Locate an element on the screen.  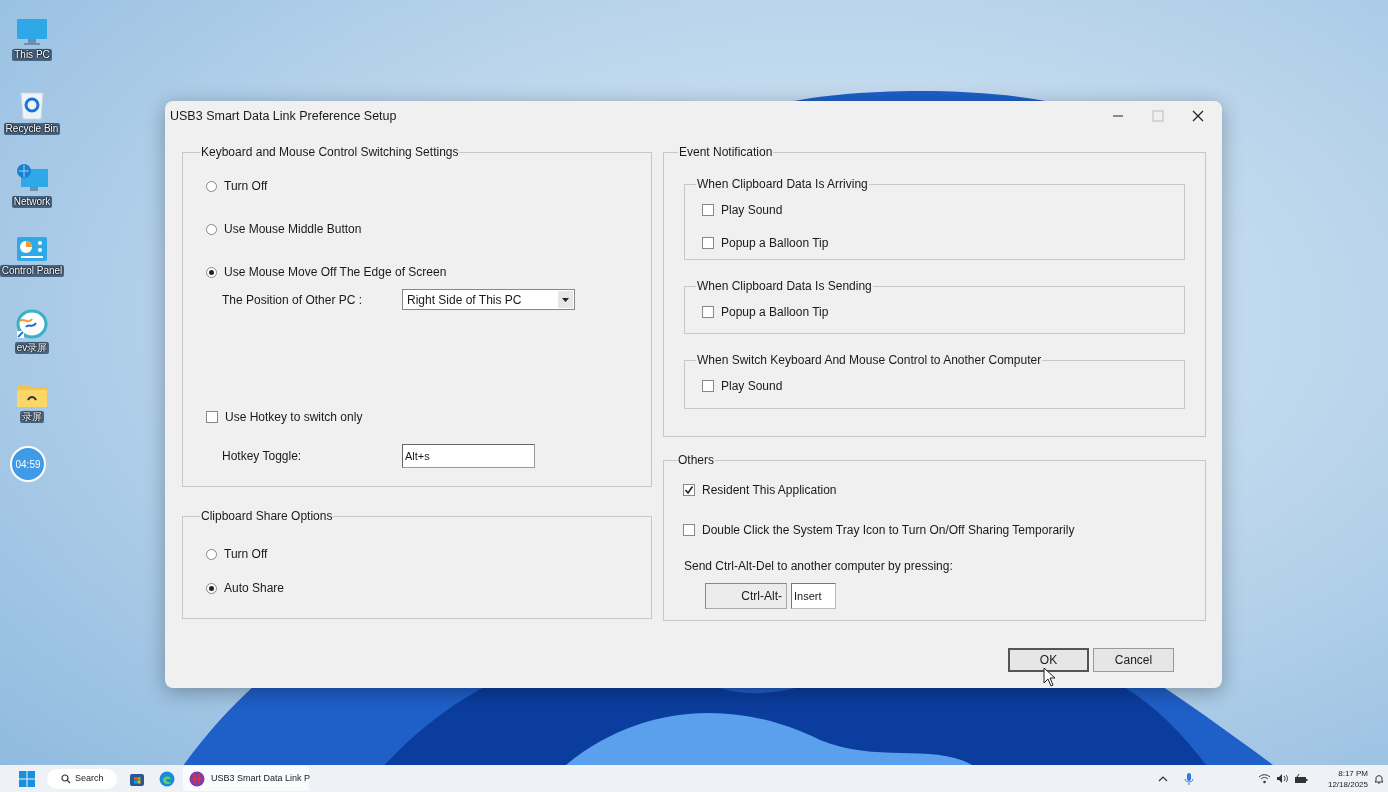
recorder-app-icon is located at coordinates (32, 324).